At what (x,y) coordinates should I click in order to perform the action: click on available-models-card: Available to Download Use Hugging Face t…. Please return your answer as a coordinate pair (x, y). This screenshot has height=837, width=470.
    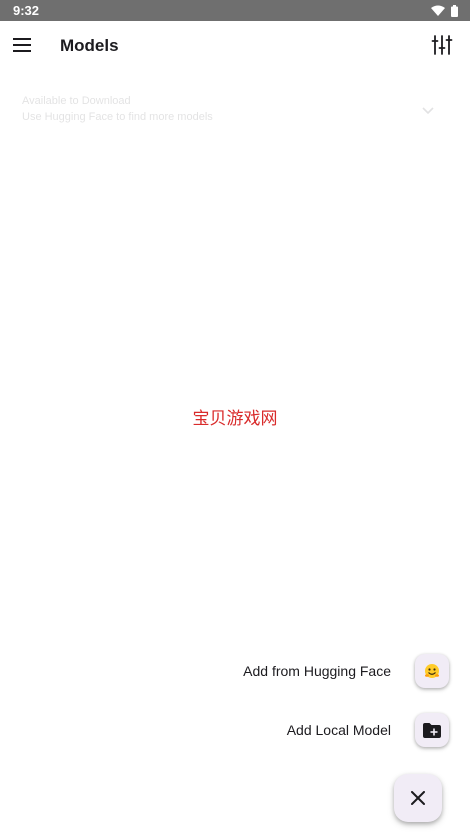
    Looking at the image, I should click on (232, 113).